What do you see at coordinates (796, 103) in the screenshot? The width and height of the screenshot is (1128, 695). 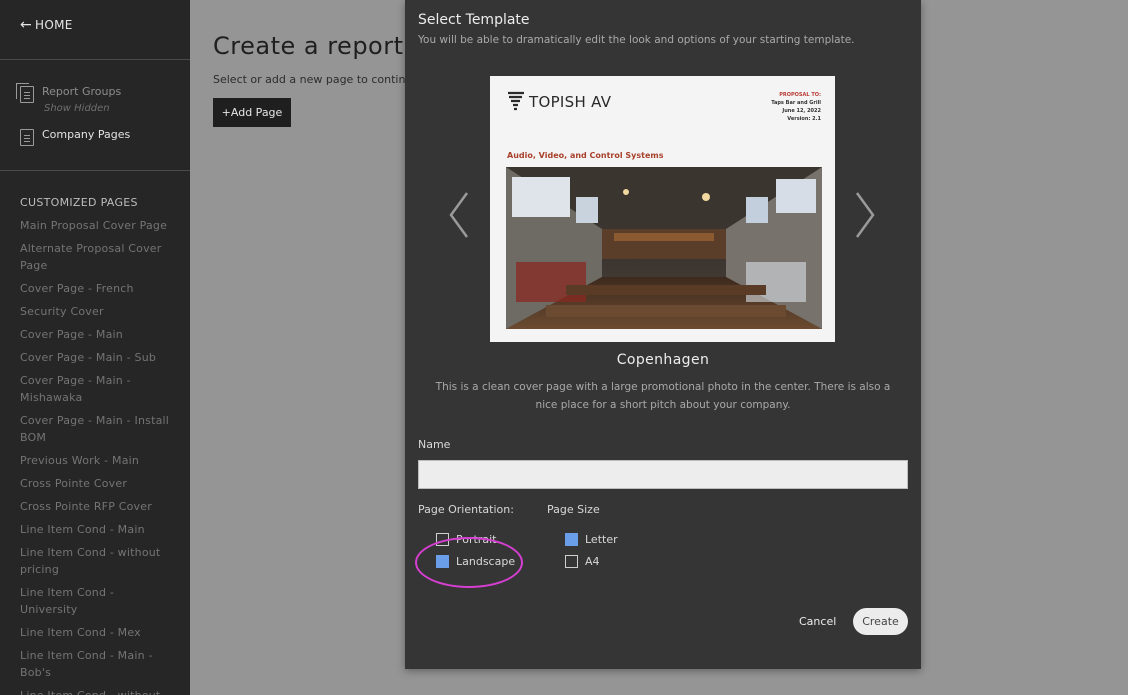 I see `preview-client: Taps Bar and Grill` at bounding box center [796, 103].